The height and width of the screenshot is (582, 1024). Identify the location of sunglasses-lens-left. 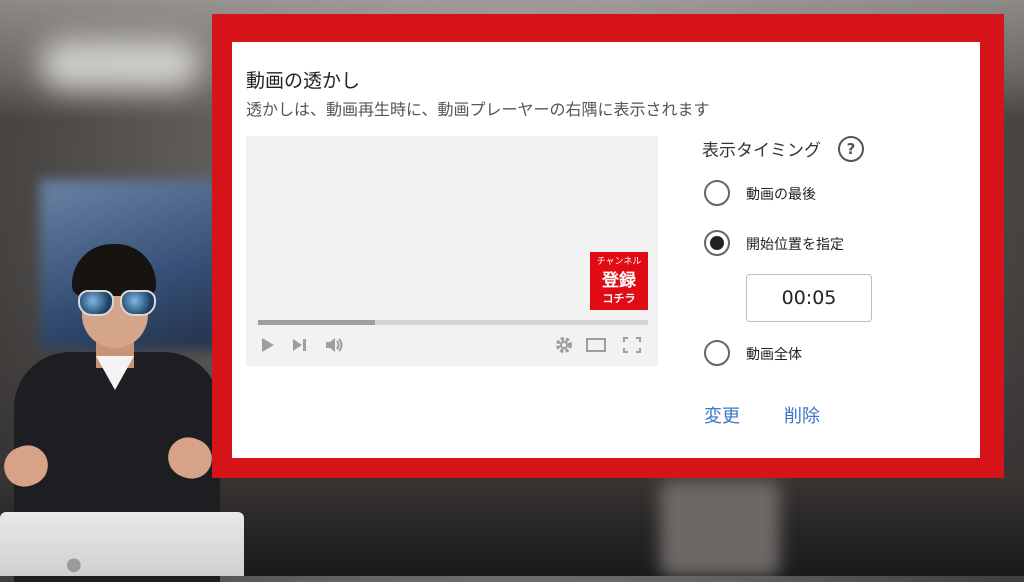
(96, 303).